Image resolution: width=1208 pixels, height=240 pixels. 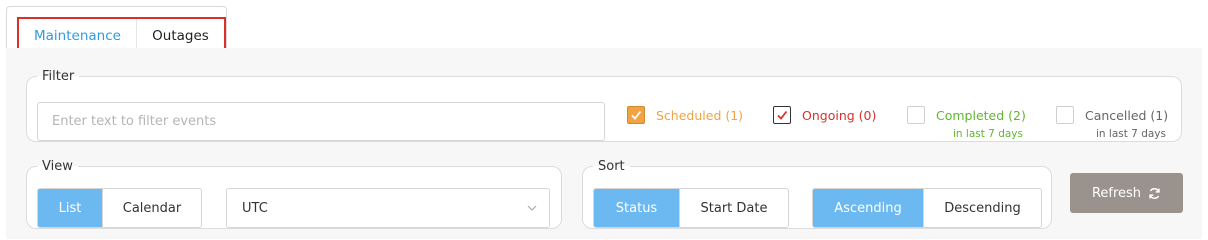 I want to click on timezone-select: UTC, so click(x=388, y=208).